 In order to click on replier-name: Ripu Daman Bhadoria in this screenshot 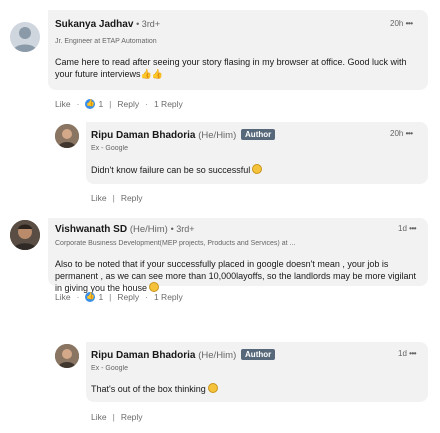, I will do `click(143, 355)`.